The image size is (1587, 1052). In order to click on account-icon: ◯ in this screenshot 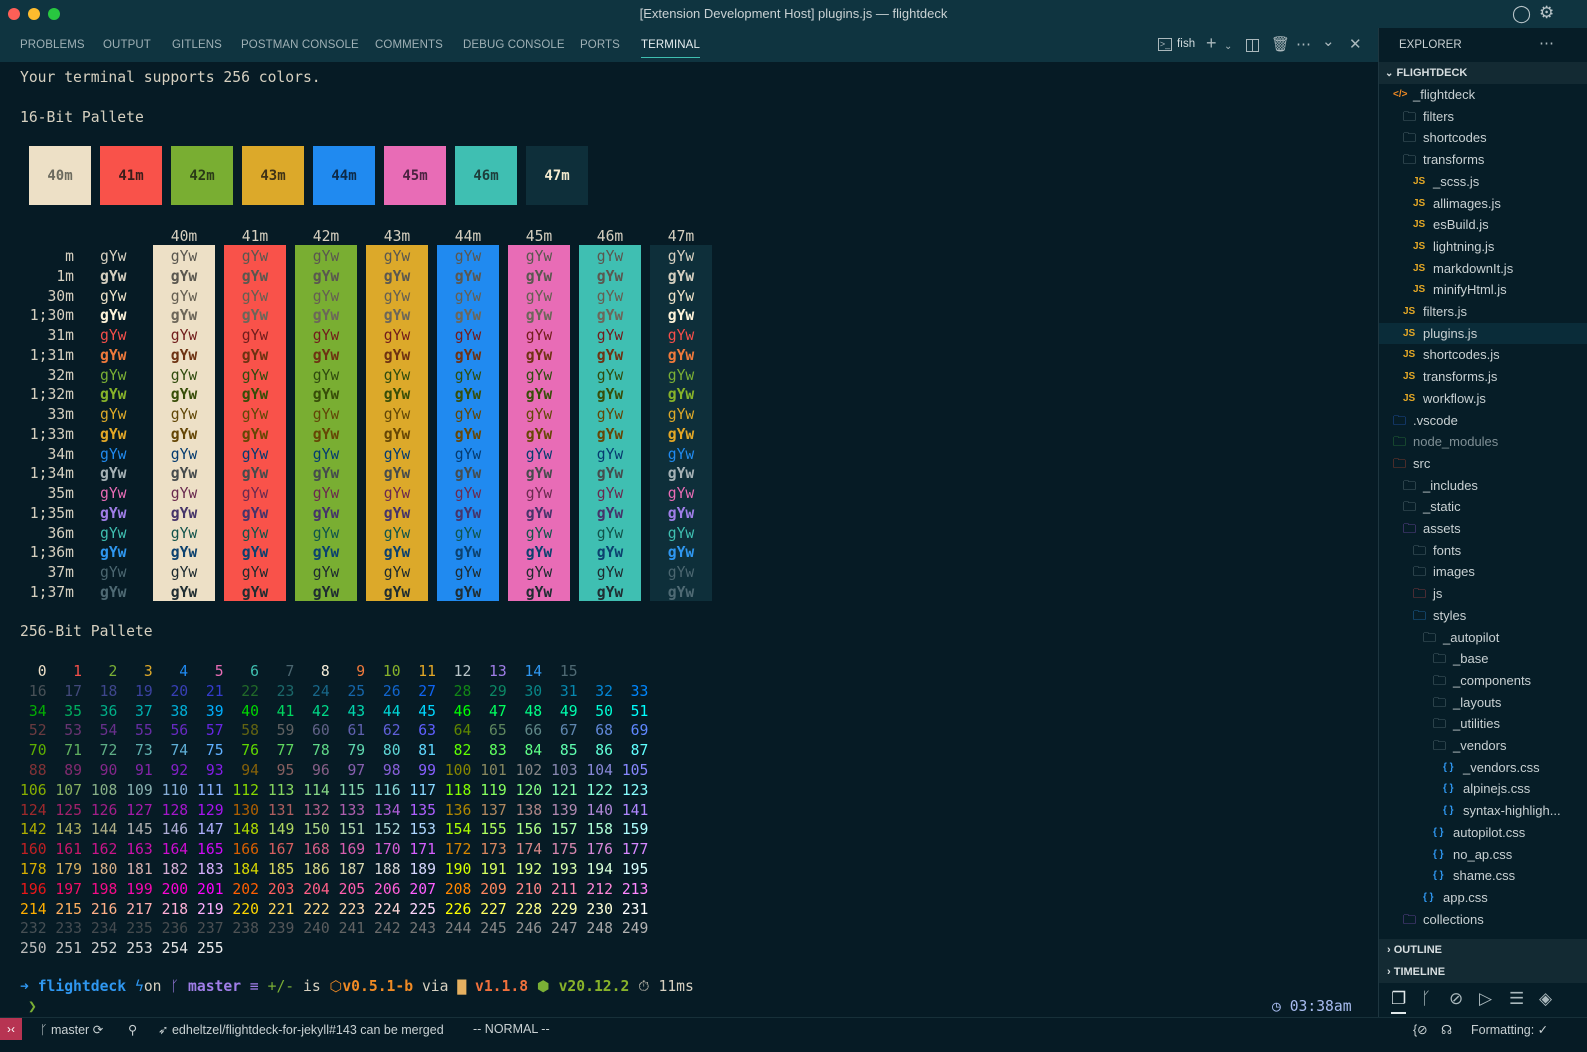, I will do `click(1521, 14)`.